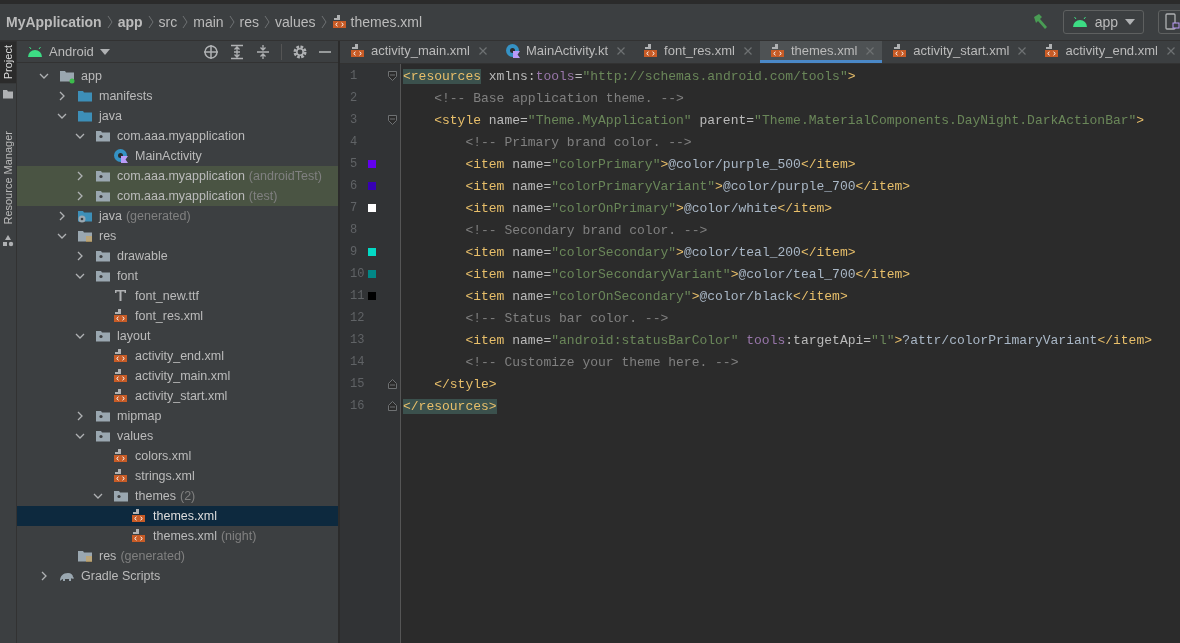  What do you see at coordinates (177, 316) in the screenshot?
I see `tree-item: font_res.xml` at bounding box center [177, 316].